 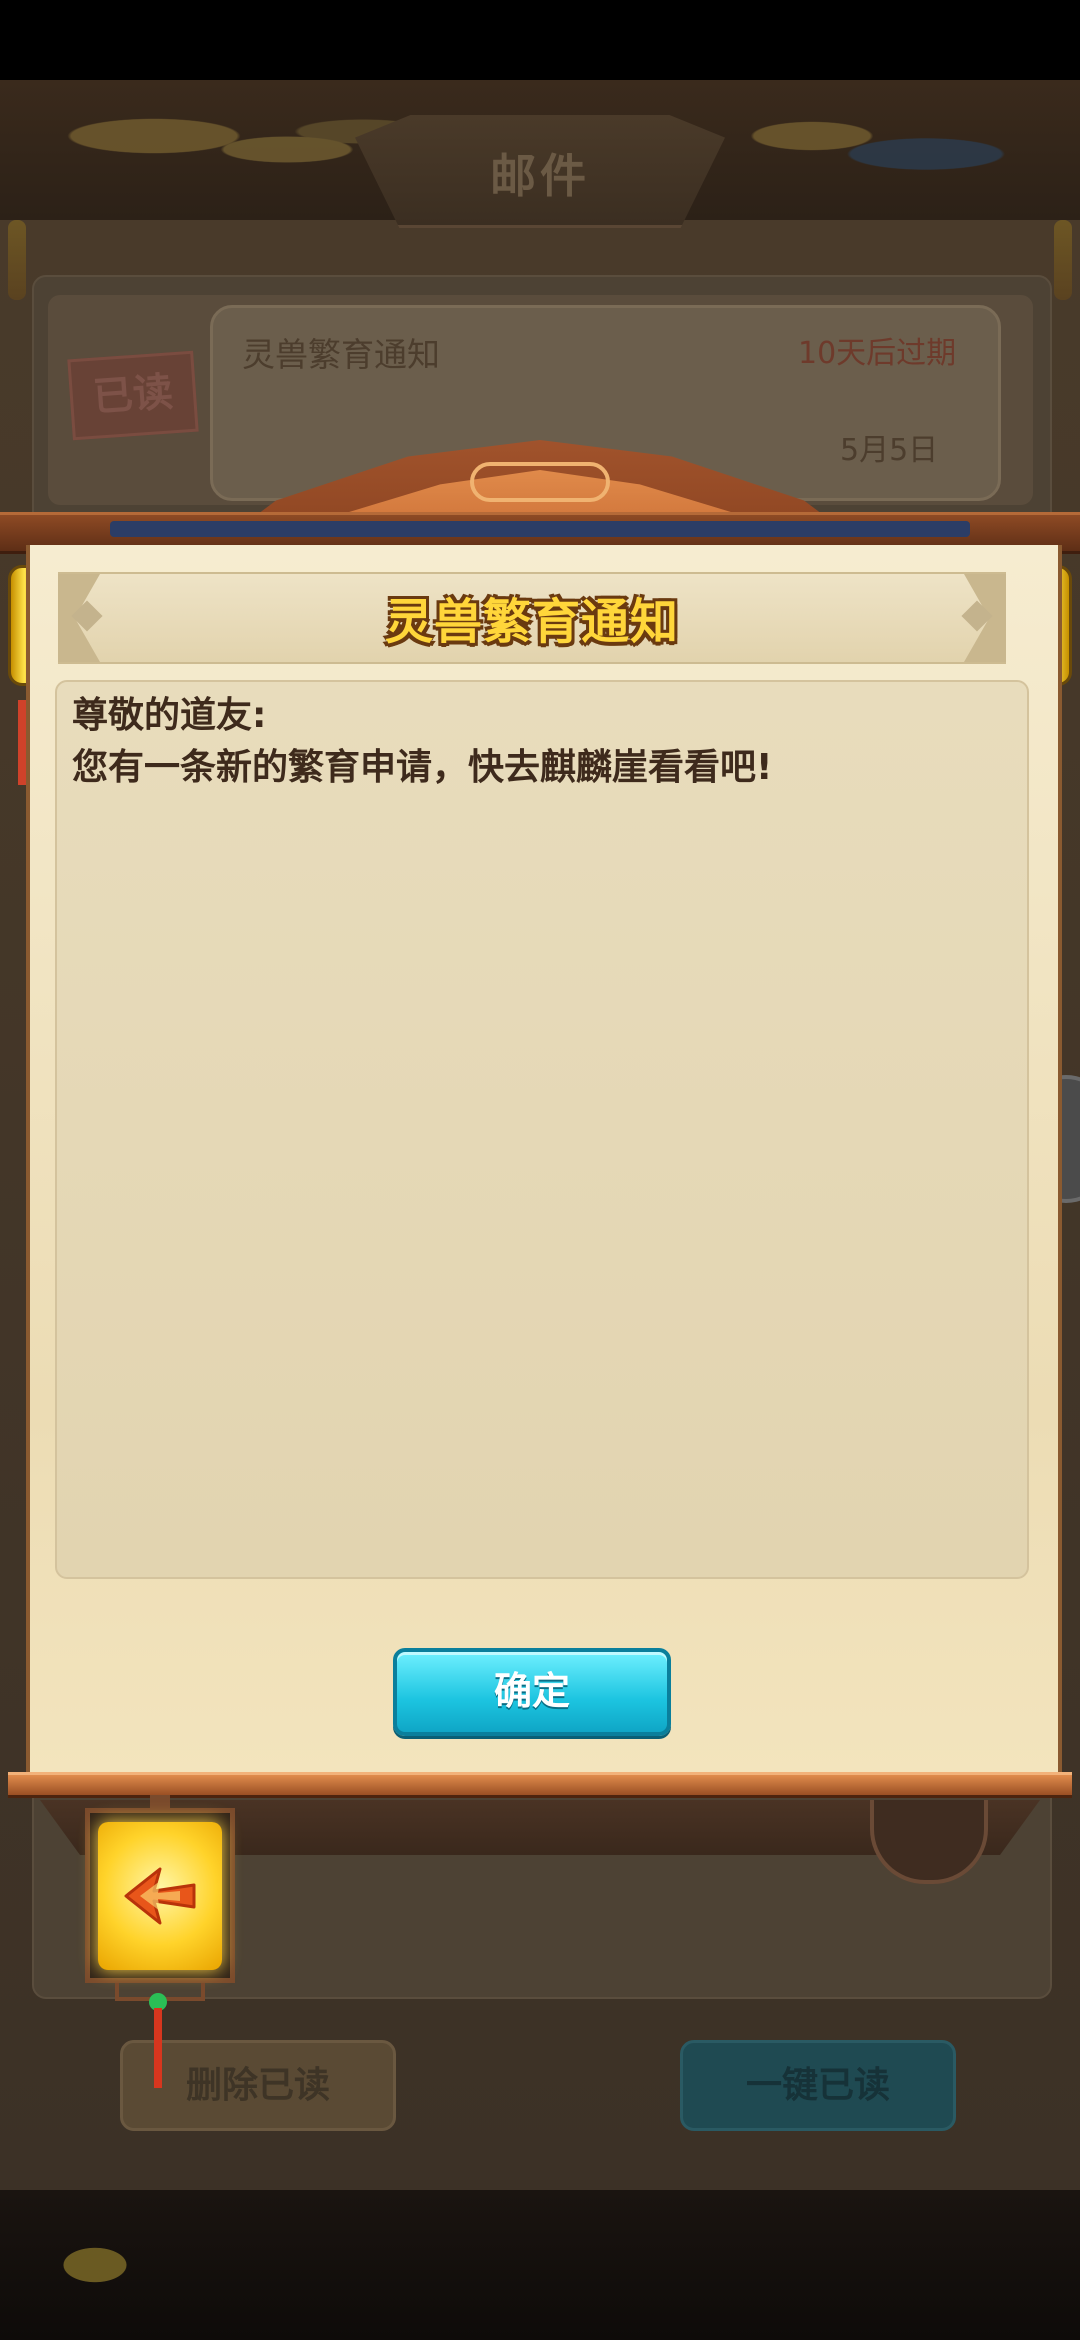 I want to click on message-greeting: 尊敬的道友:, so click(x=169, y=715).